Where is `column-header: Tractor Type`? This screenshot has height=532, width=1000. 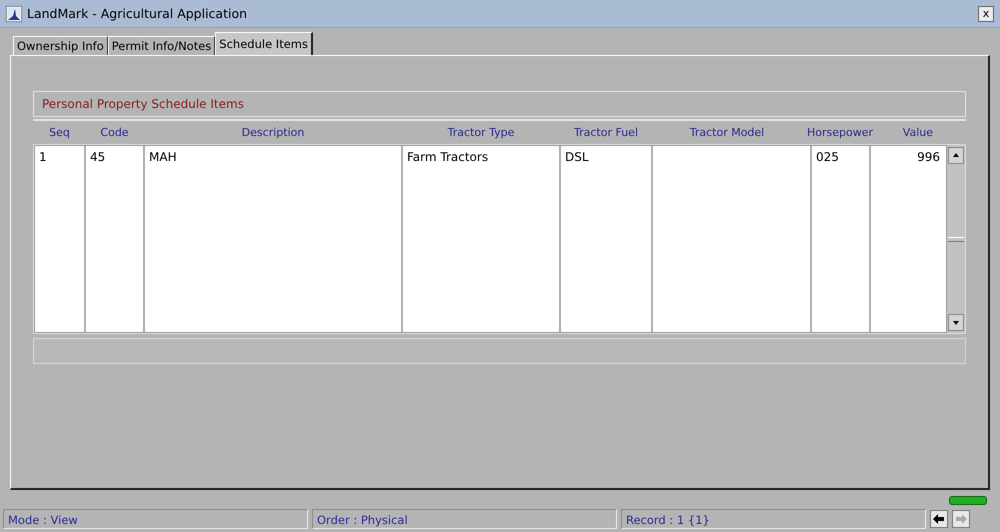
column-header: Tractor Type is located at coordinates (481, 132).